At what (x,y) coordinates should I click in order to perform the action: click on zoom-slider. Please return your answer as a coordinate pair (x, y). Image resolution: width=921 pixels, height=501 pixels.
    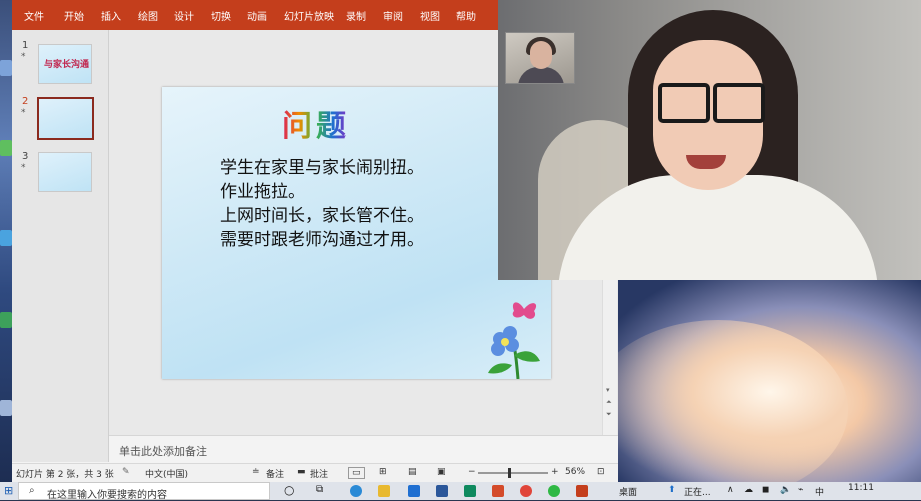
    Looking at the image, I should click on (513, 473).